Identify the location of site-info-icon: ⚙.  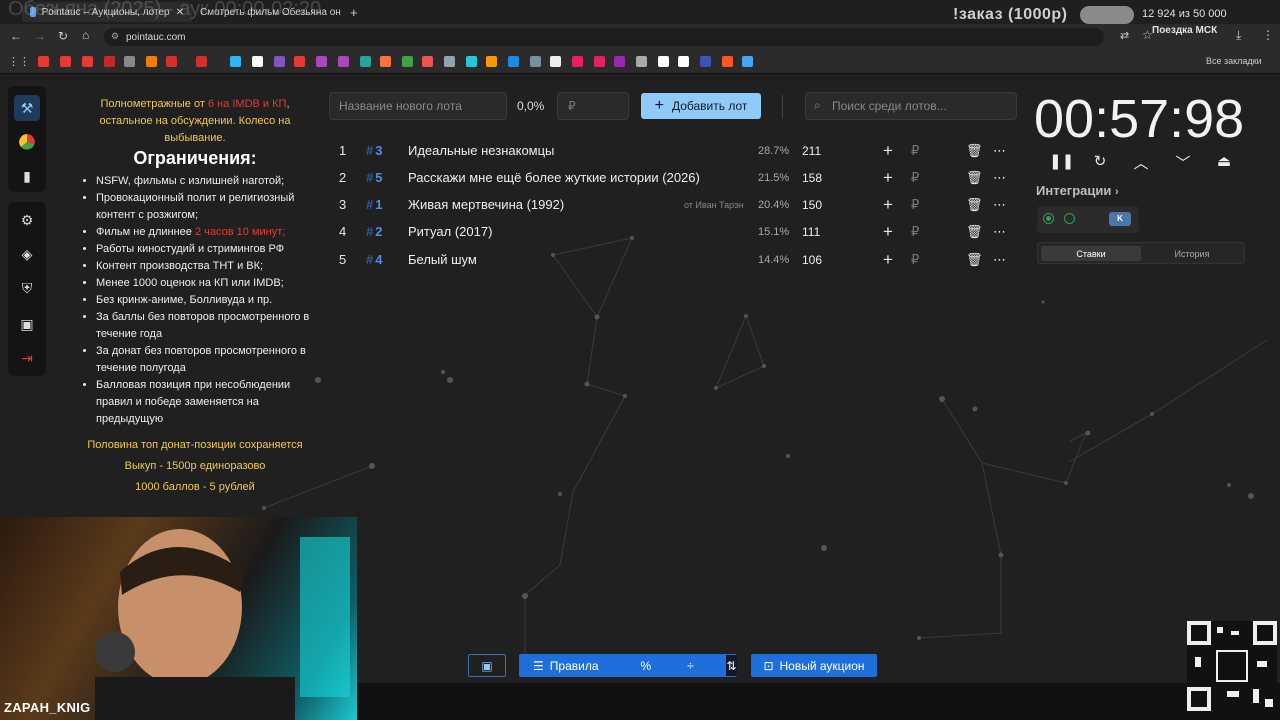
(115, 36).